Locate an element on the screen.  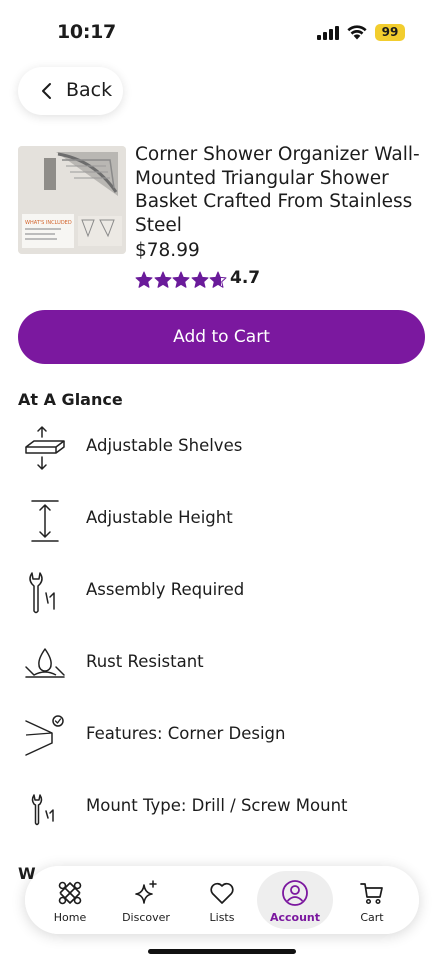
feature-adjustable-height: Adjustable Height is located at coordinates (220, 520).